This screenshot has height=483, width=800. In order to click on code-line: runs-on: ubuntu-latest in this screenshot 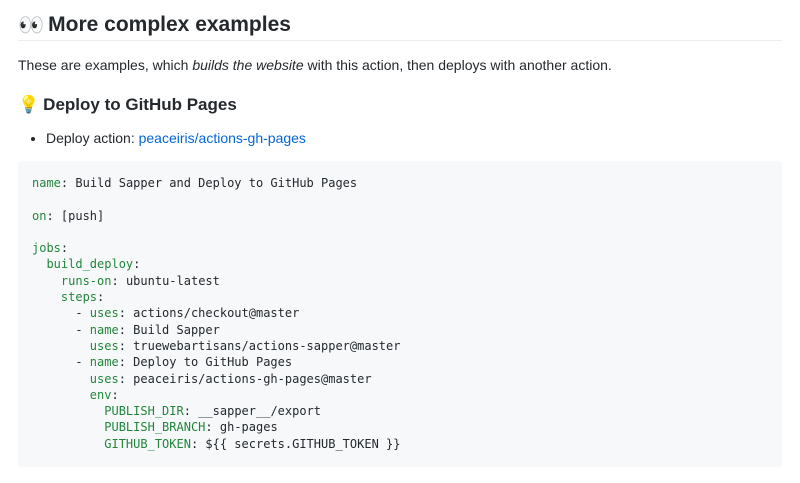, I will do `click(400, 281)`.